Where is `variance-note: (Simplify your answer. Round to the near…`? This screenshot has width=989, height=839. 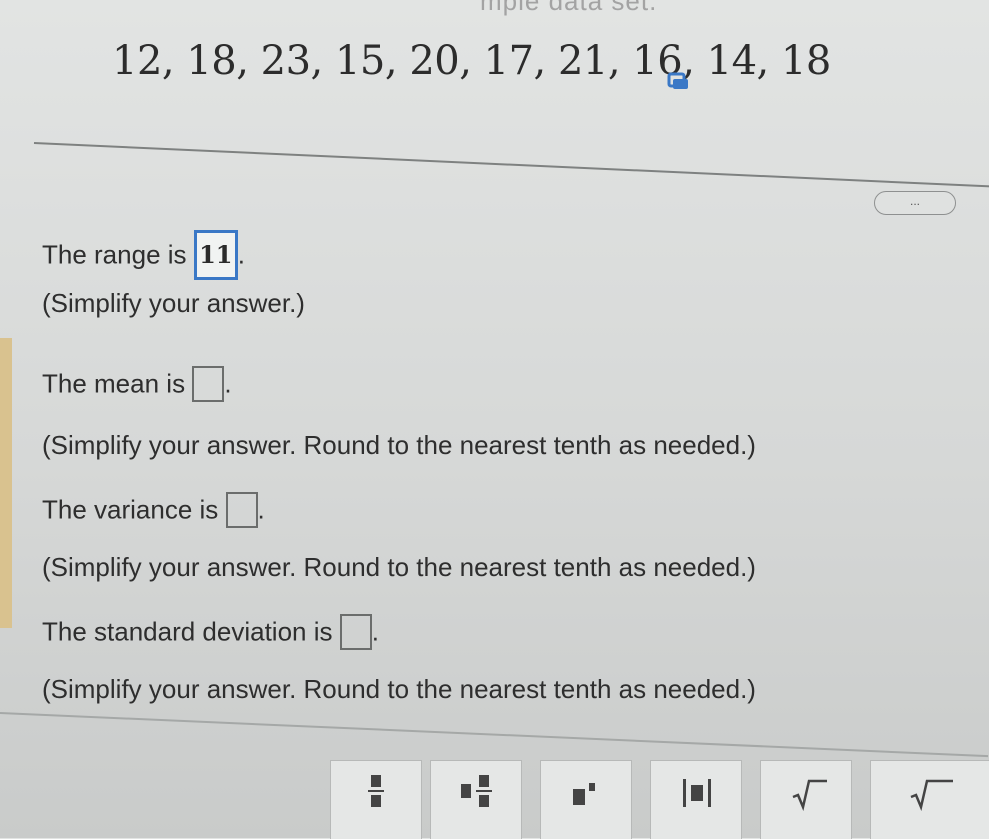 variance-note: (Simplify your answer. Round to the near… is located at coordinates (399, 567).